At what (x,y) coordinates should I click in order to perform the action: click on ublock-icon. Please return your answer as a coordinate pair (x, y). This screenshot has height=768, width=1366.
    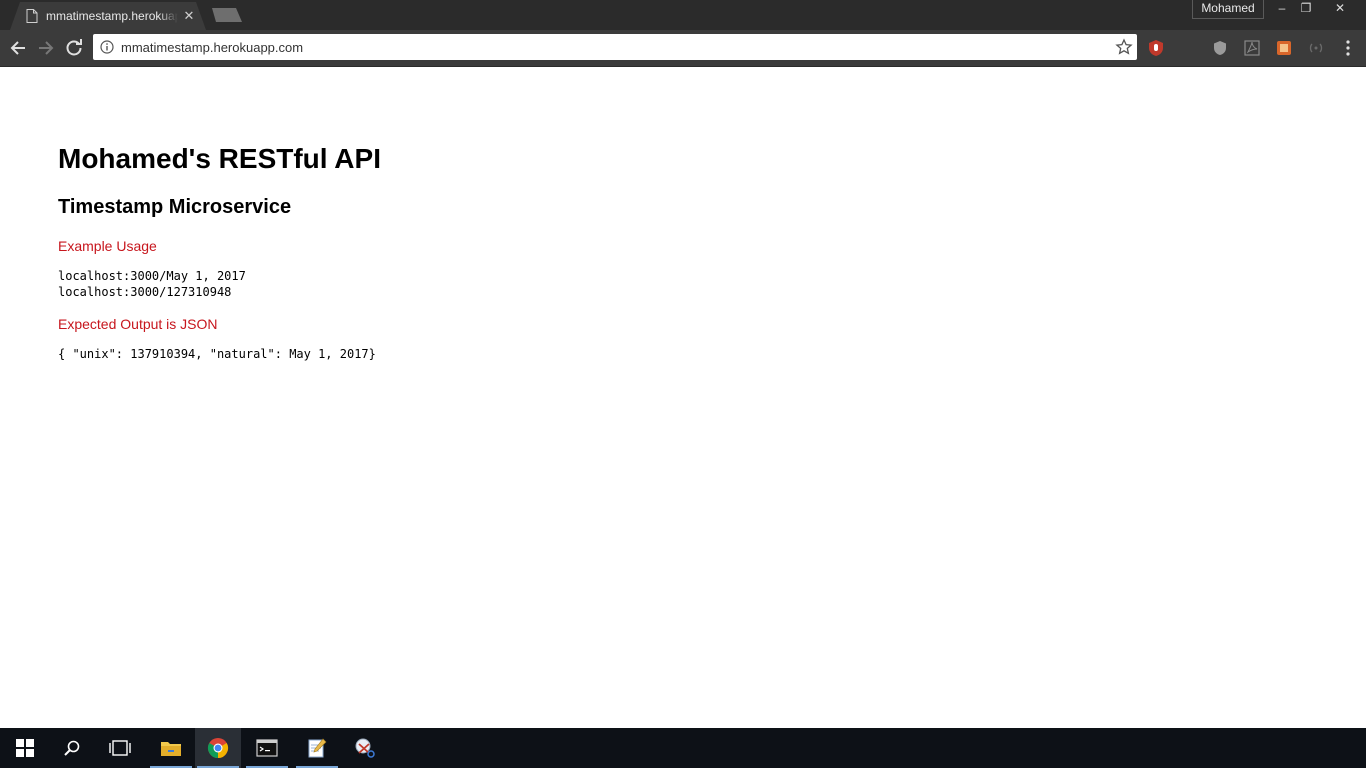
    Looking at the image, I should click on (1156, 48).